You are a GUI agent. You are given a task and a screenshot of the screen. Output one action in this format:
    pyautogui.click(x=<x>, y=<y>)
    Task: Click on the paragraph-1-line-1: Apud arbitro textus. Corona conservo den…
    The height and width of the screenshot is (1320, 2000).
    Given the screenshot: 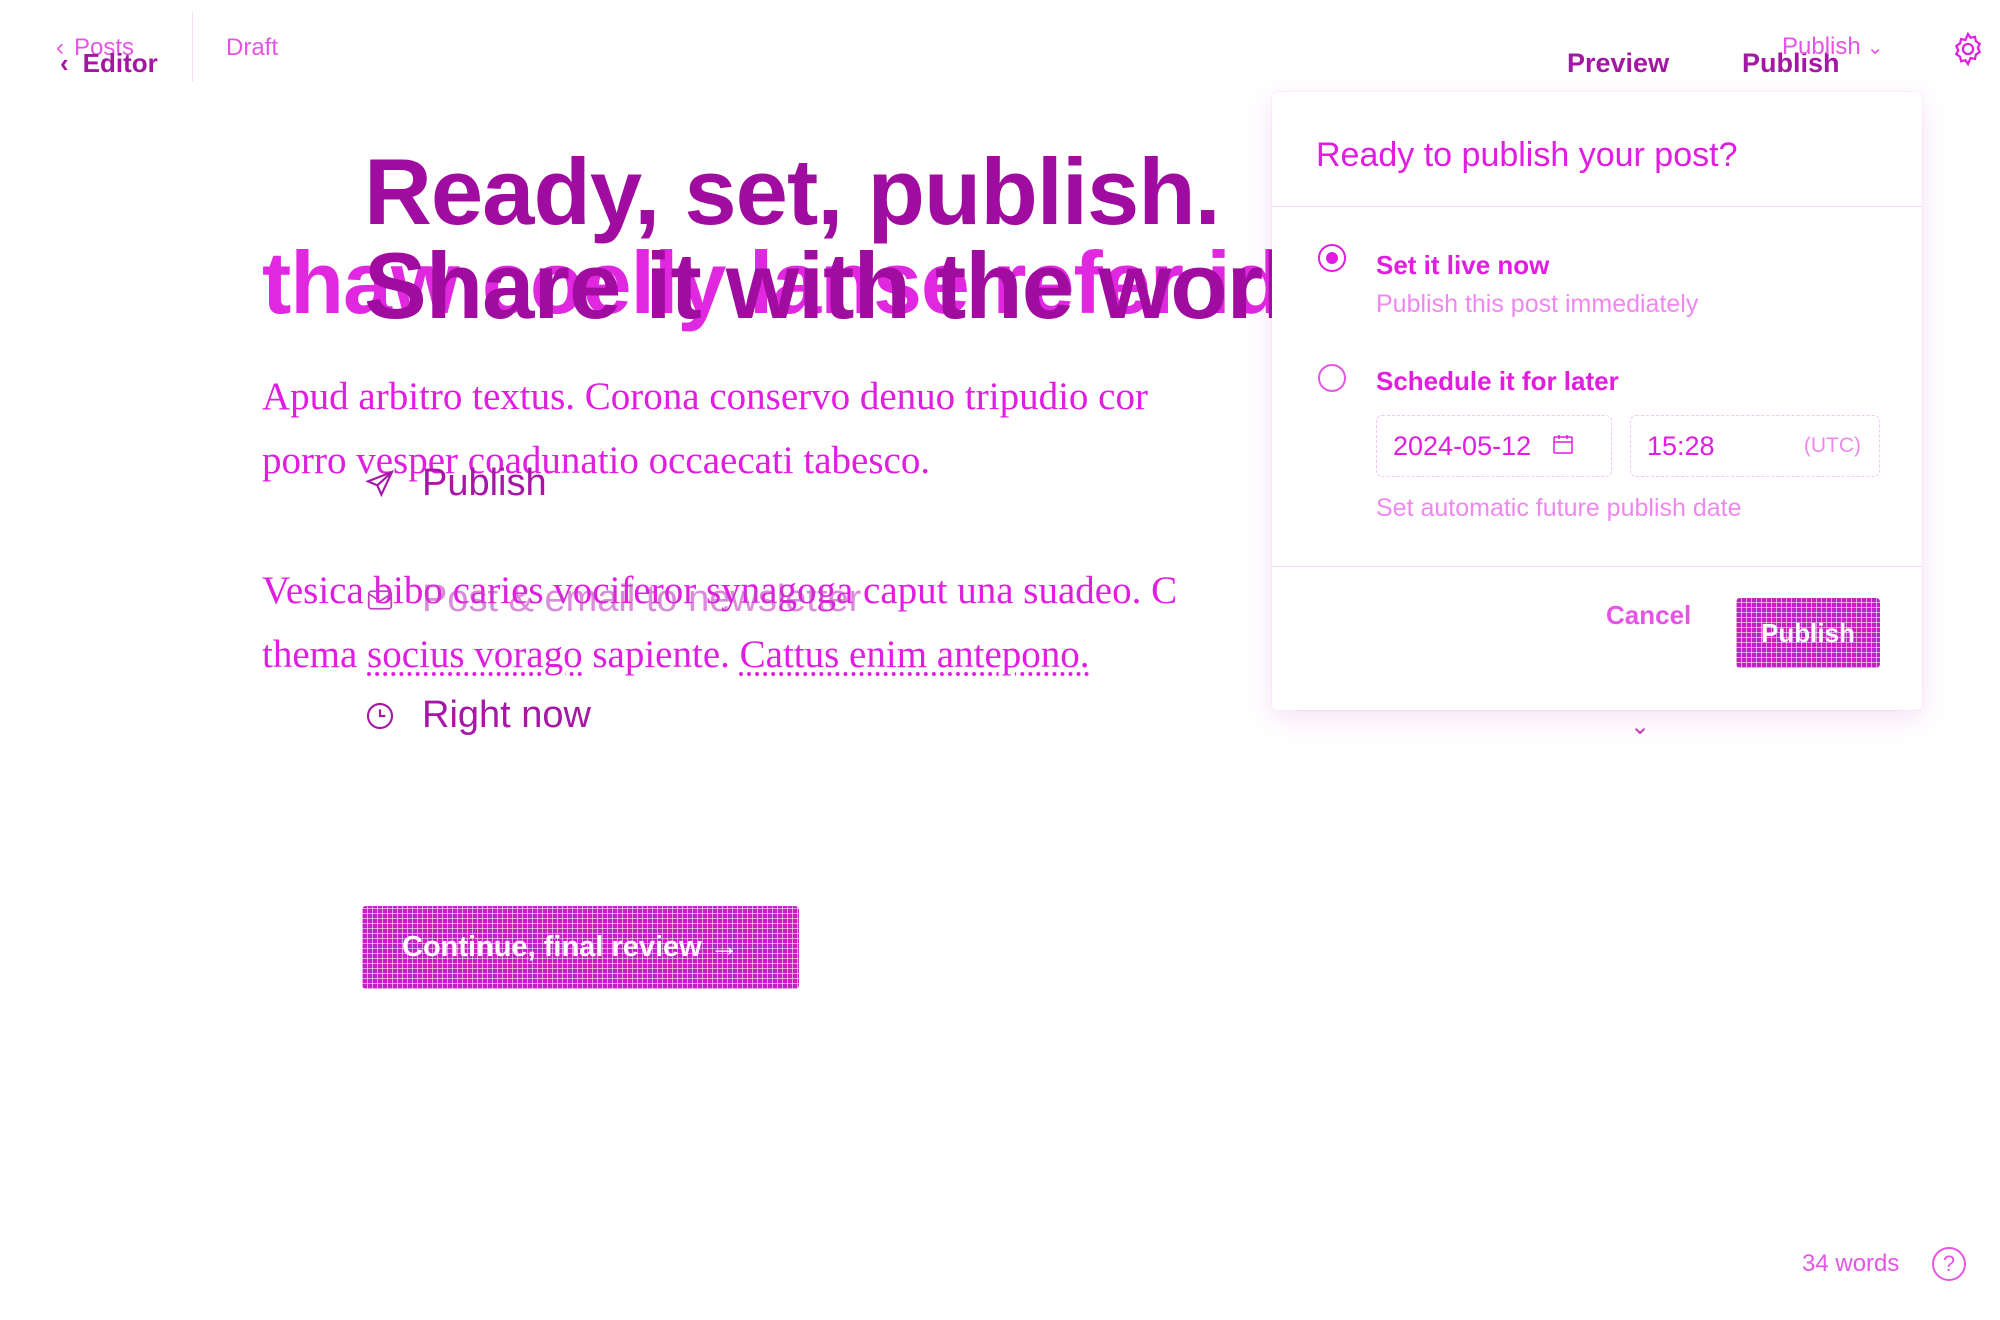 What is the action you would take?
    pyautogui.click(x=705, y=396)
    